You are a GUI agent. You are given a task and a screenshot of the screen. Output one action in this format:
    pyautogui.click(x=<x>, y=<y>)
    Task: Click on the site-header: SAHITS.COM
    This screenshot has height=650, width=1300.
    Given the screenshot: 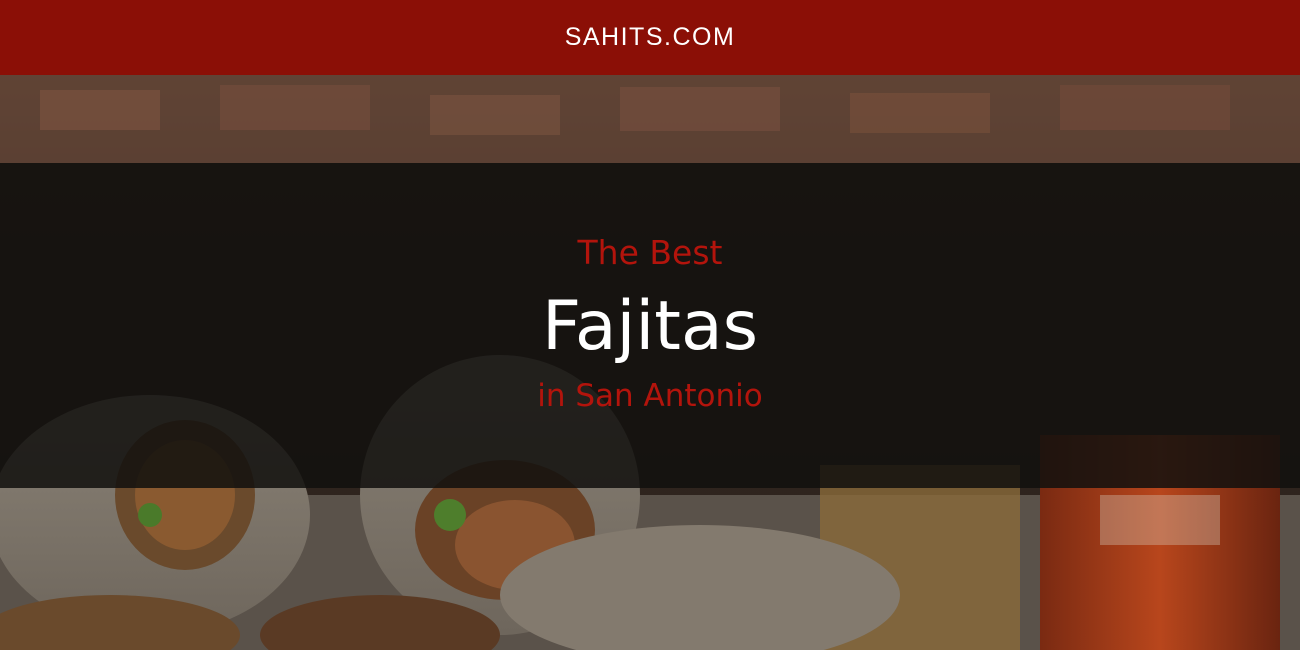 What is the action you would take?
    pyautogui.click(x=650, y=37)
    